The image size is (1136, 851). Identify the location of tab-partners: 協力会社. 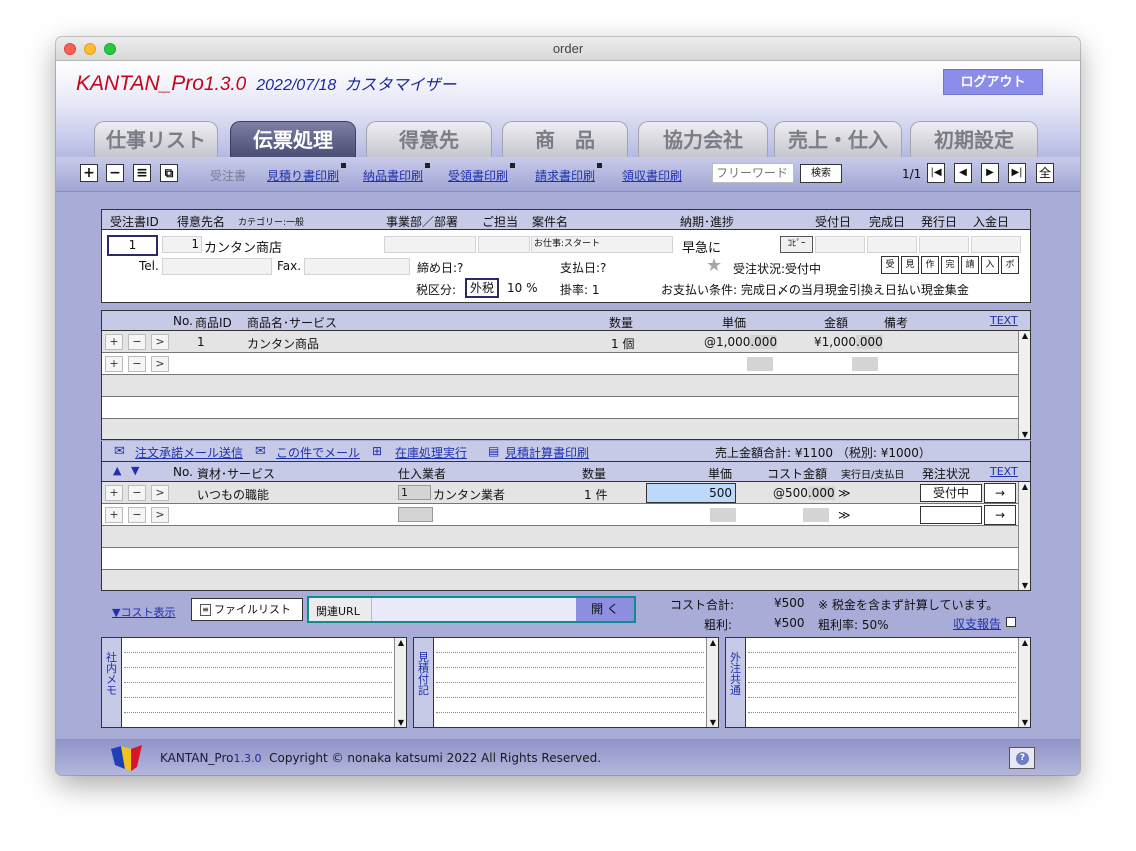
(703, 140).